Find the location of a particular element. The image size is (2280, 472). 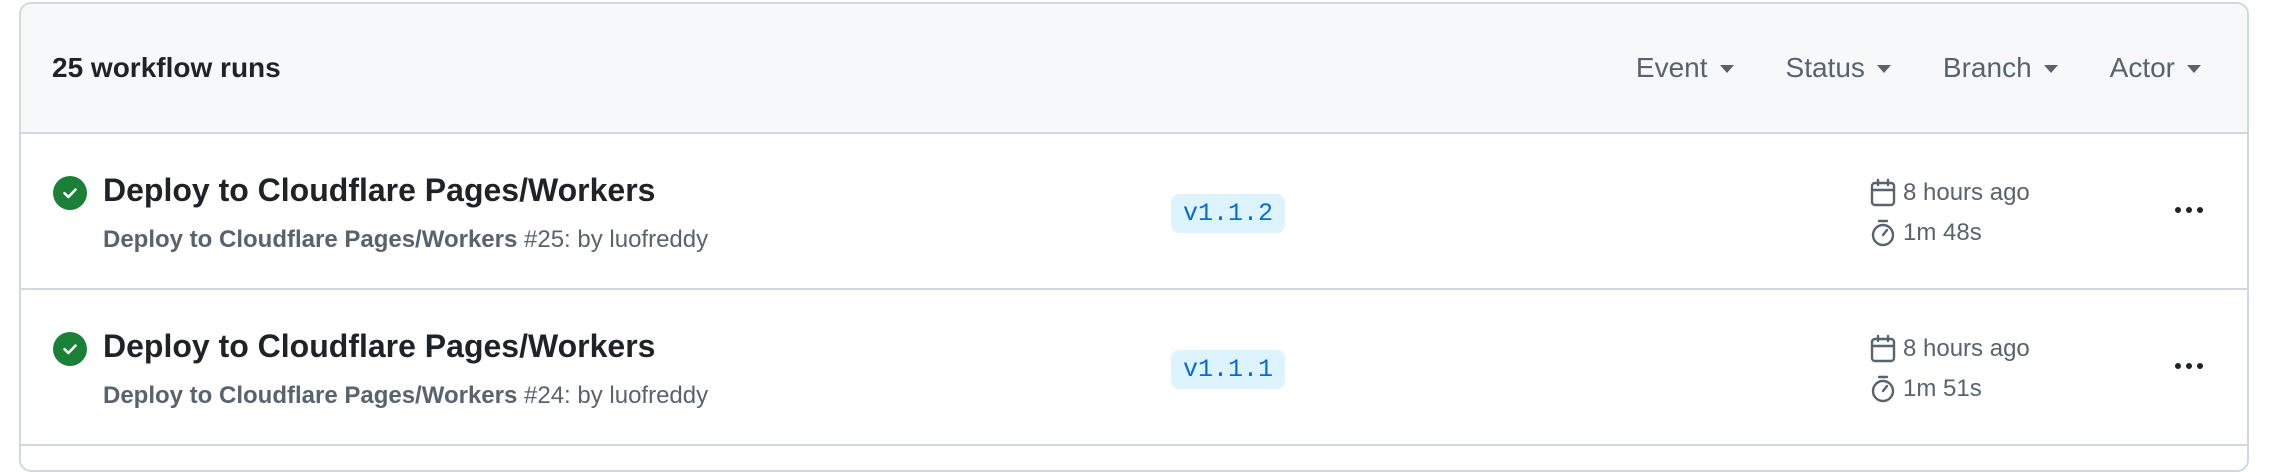

status-filter-dropdown: Status is located at coordinates (1838, 68).